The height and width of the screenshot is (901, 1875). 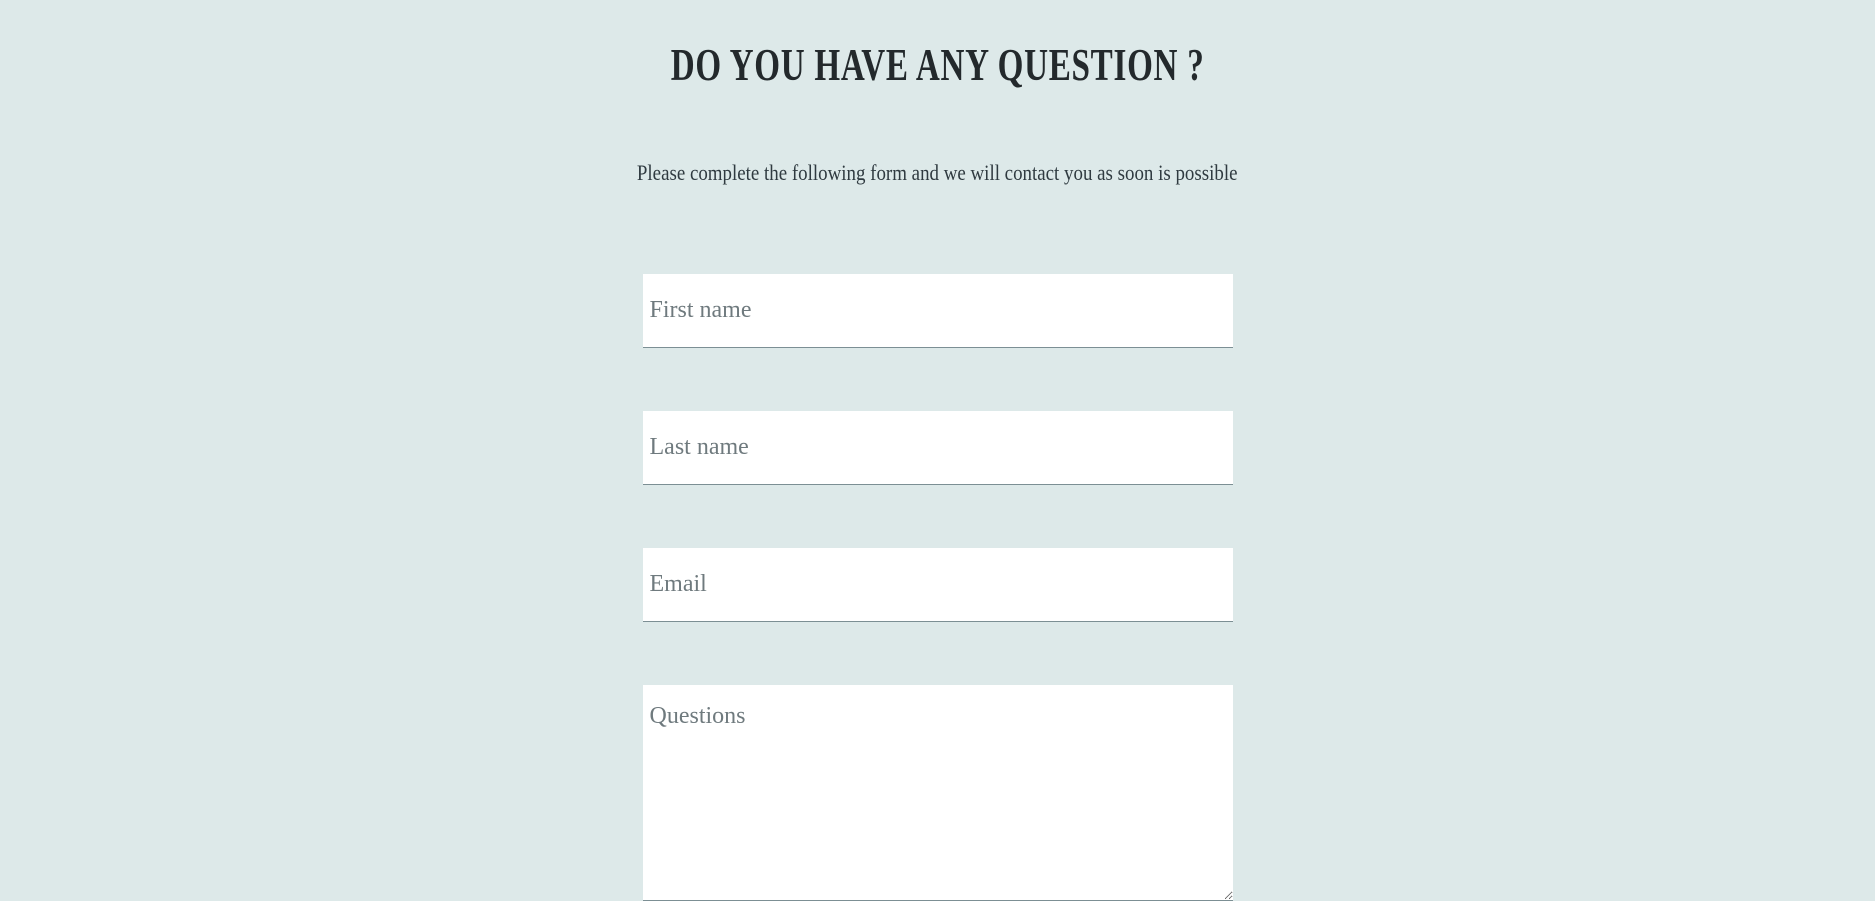 I want to click on email-input, so click(x=937, y=584).